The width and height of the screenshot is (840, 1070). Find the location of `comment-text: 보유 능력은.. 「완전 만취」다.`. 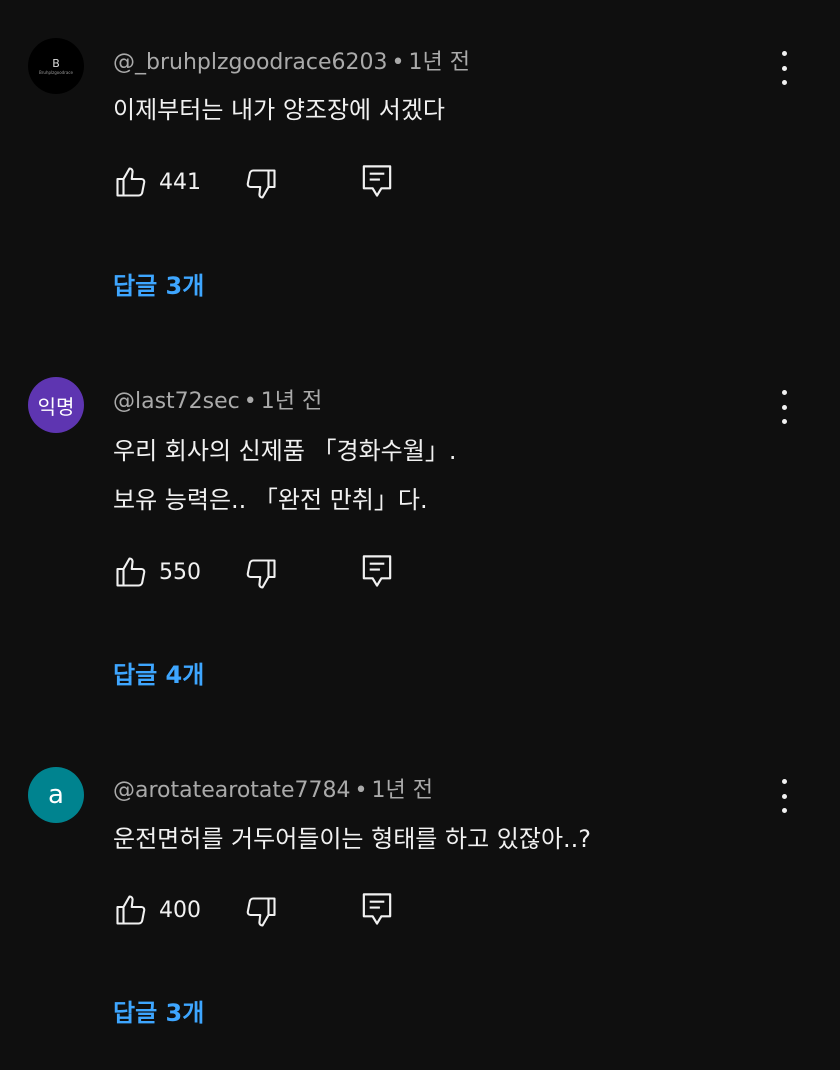

comment-text: 보유 능력은.. 「완전 만취」다. is located at coordinates (270, 500).